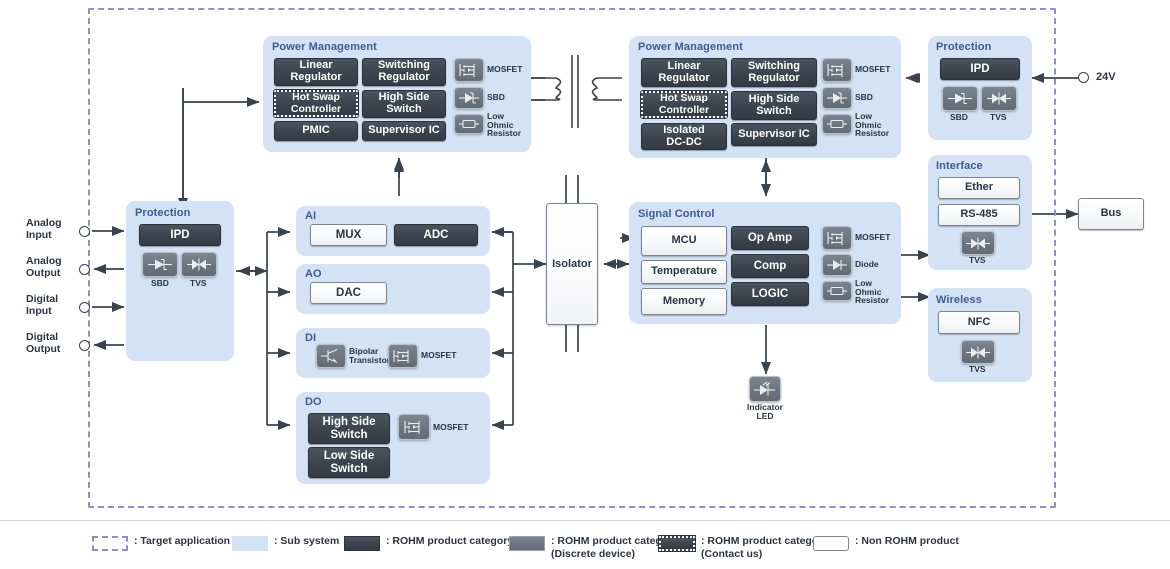 This screenshot has width=1170, height=569. What do you see at coordinates (774, 134) in the screenshot?
I see `pm-right-supervisor-ic: Supervisor IC` at bounding box center [774, 134].